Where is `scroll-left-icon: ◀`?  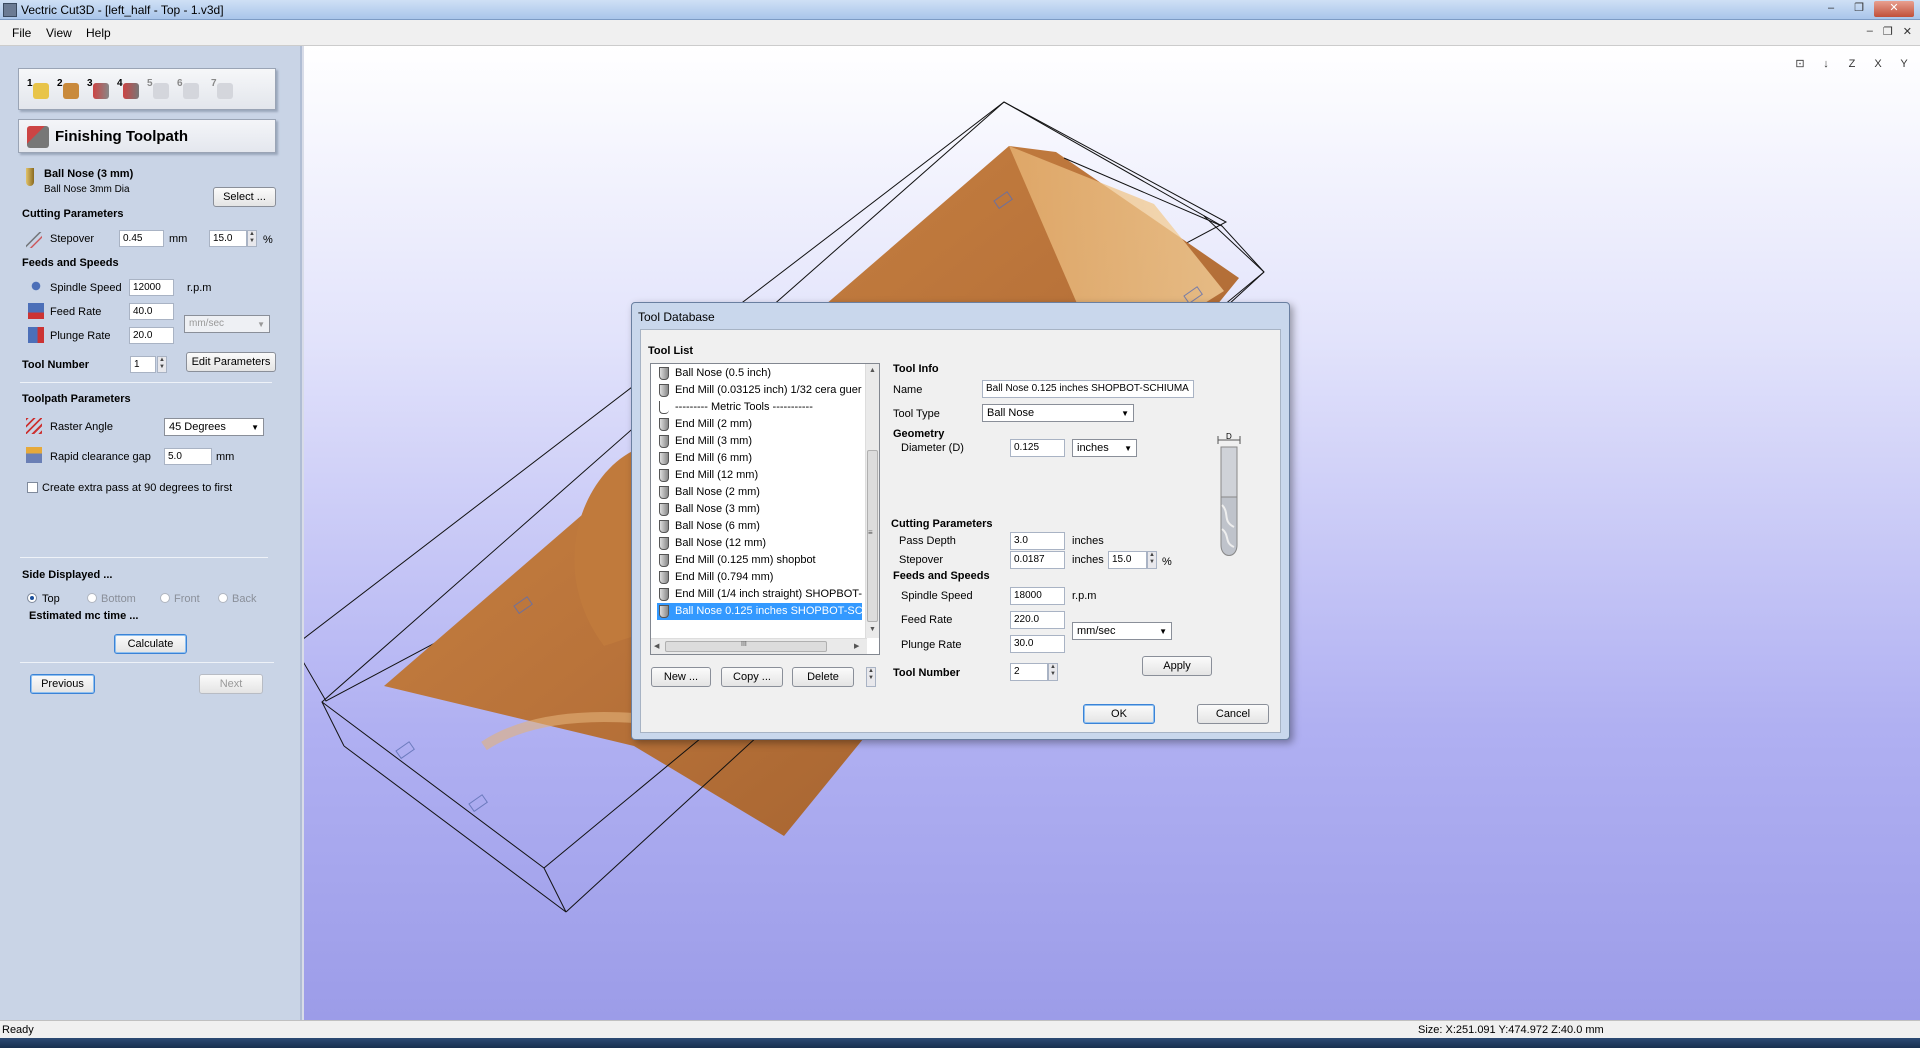 scroll-left-icon: ◀ is located at coordinates (656, 646).